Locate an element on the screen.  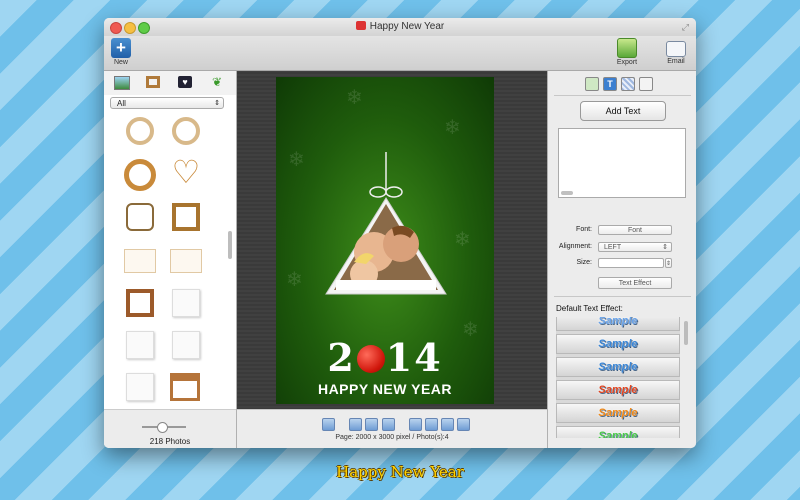
caption-title: Happy New Year is located at coordinates (400, 472).